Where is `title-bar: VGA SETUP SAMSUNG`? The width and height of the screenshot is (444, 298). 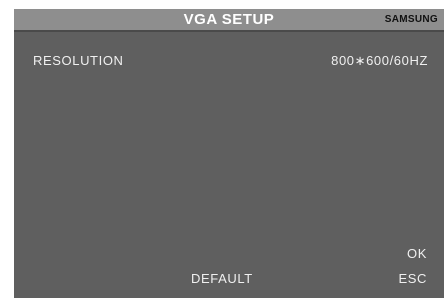 title-bar: VGA SETUP SAMSUNG is located at coordinates (229, 20).